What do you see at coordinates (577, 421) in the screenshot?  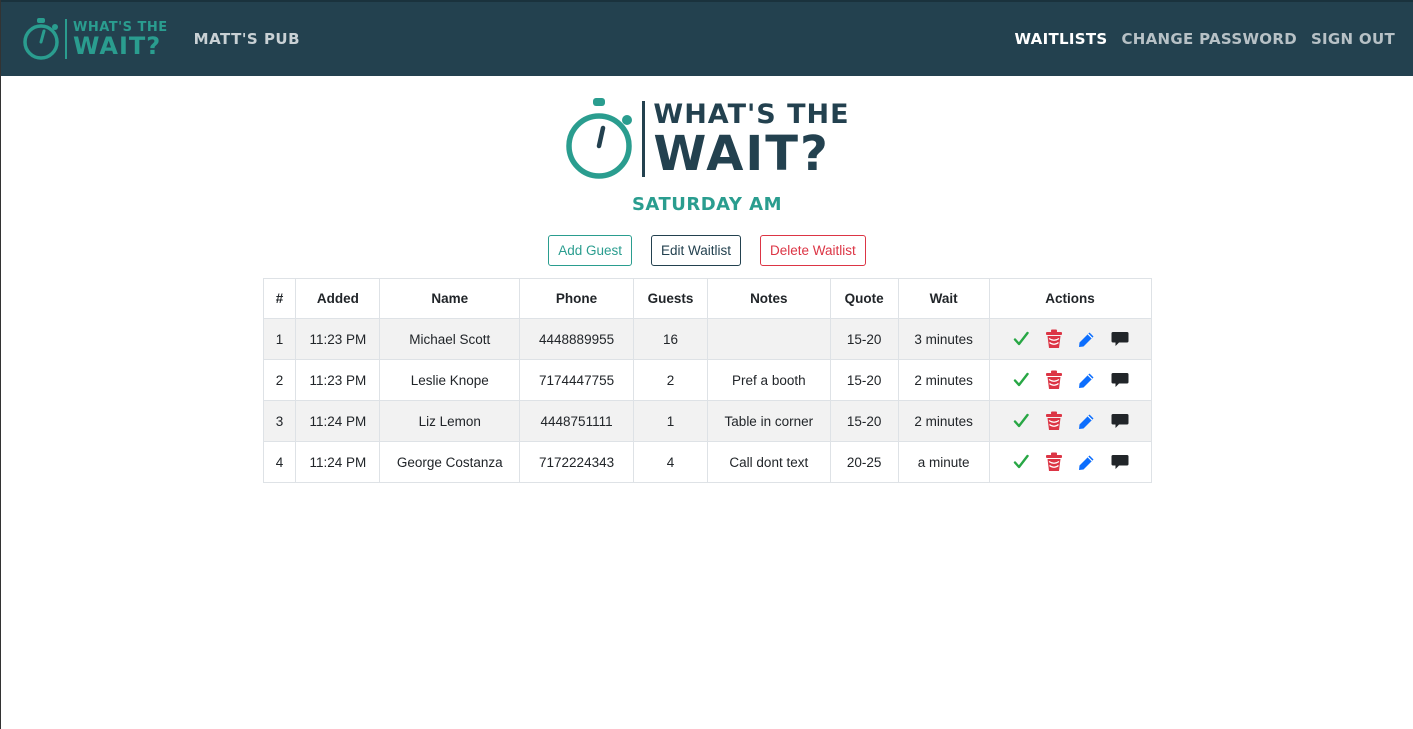 I see `cell-phone: 4448751111` at bounding box center [577, 421].